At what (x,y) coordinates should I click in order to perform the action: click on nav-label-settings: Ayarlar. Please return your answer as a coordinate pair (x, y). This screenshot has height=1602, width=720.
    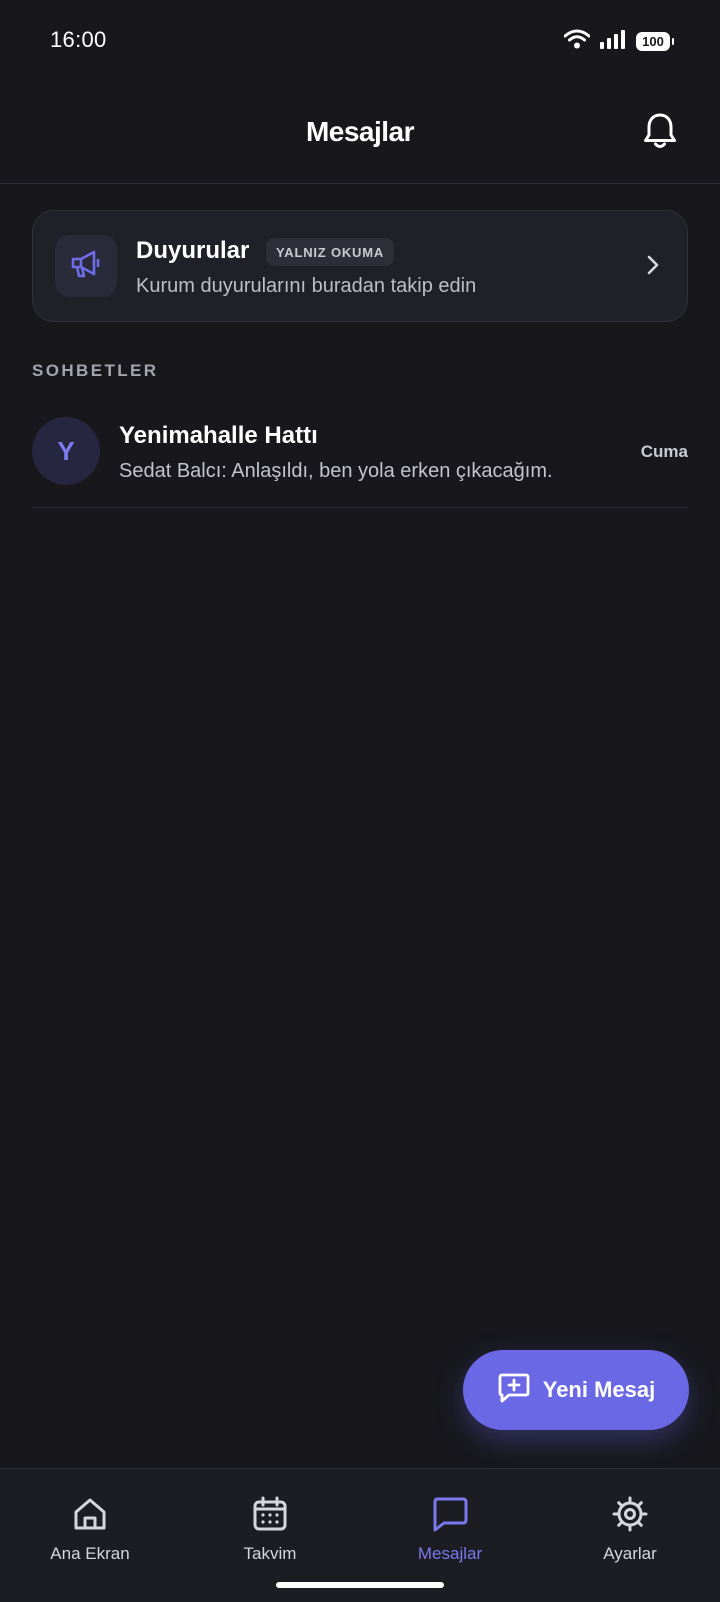
    Looking at the image, I should click on (630, 1553).